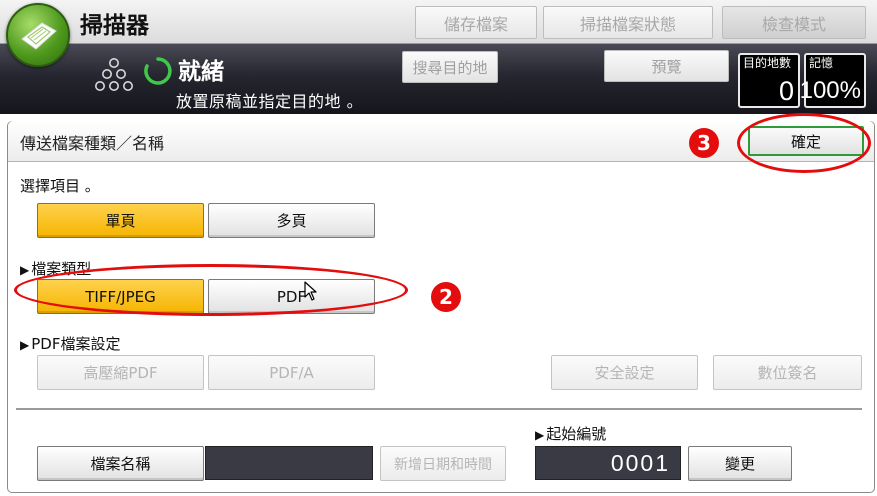  I want to click on change-button: 變更, so click(740, 463).